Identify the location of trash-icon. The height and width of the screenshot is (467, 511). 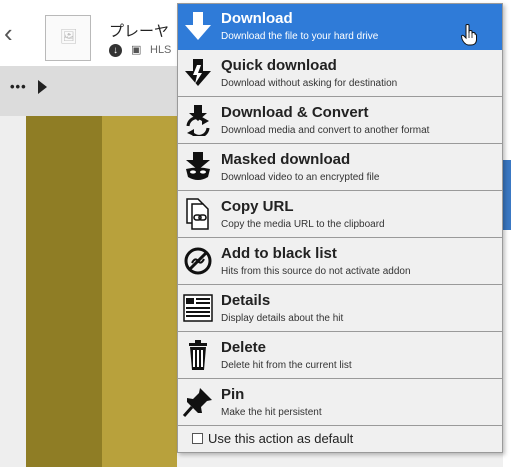
(198, 355).